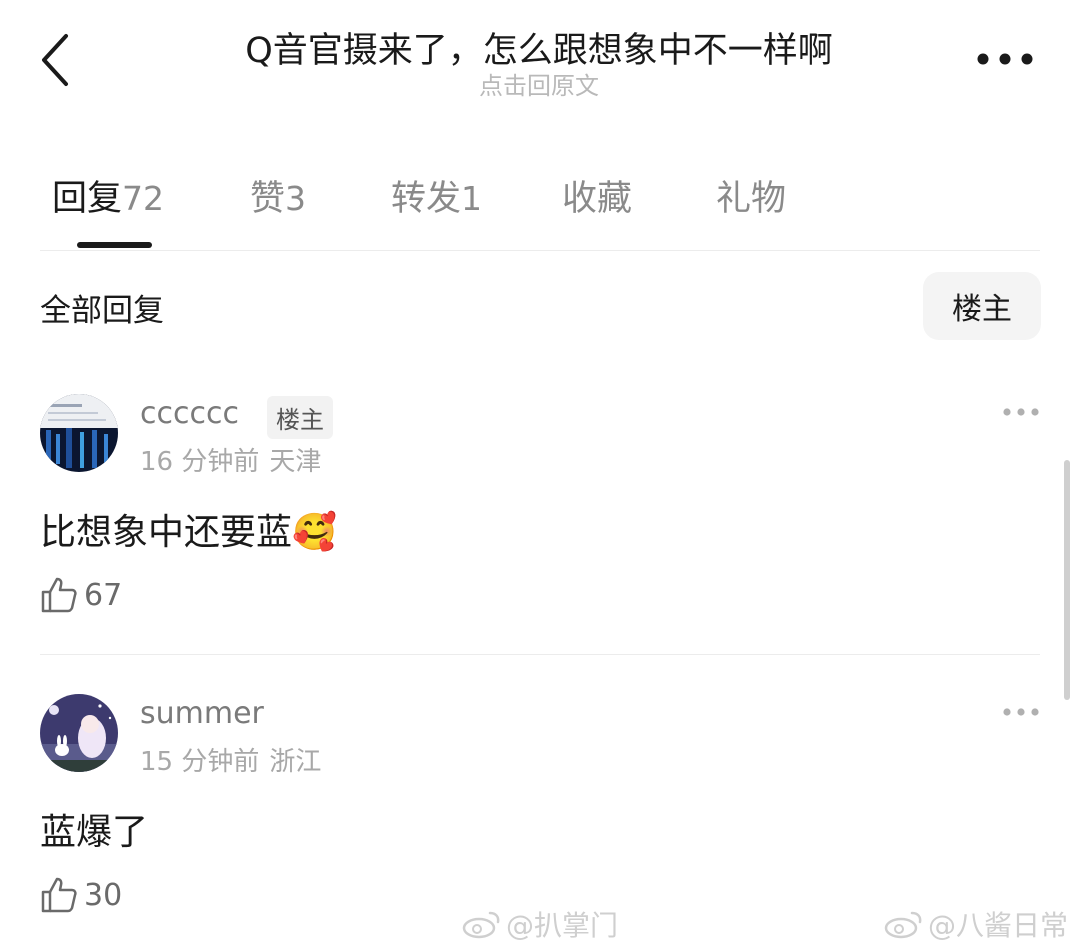  I want to click on watermark: @扒掌门, so click(540, 924).